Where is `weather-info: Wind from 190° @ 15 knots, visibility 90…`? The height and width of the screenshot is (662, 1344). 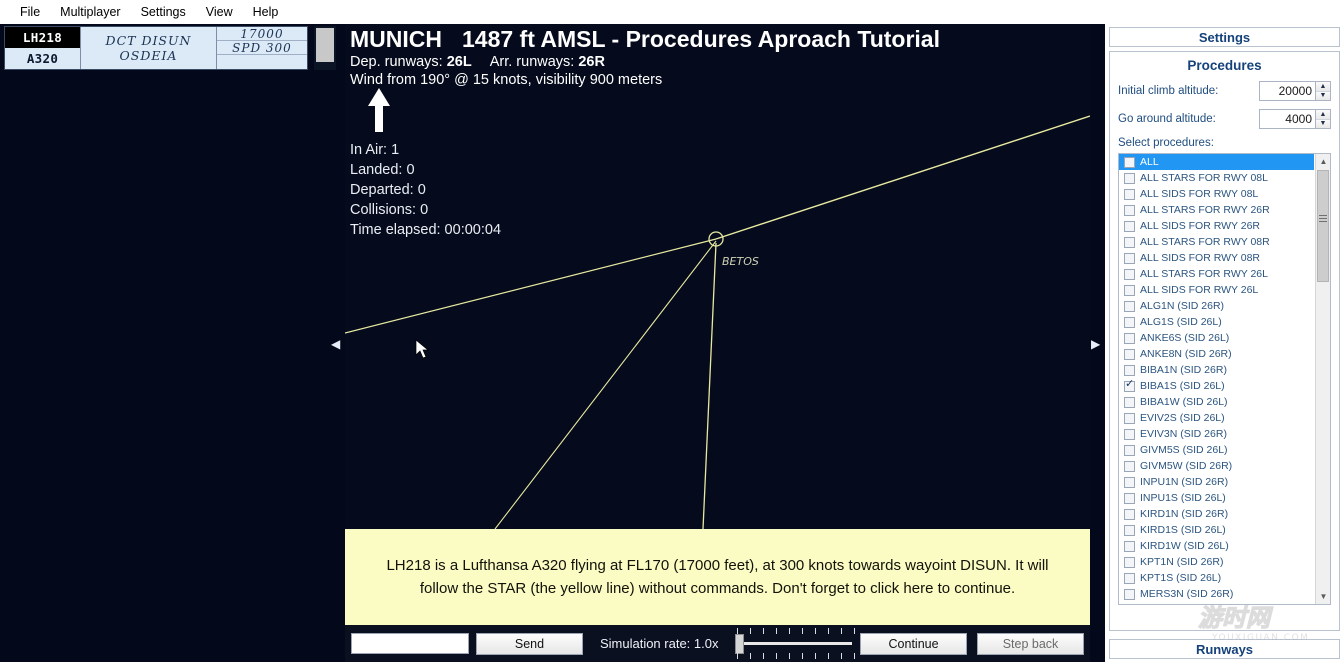
weather-info: Wind from 190° @ 15 knots, visibility 90… is located at coordinates (506, 80).